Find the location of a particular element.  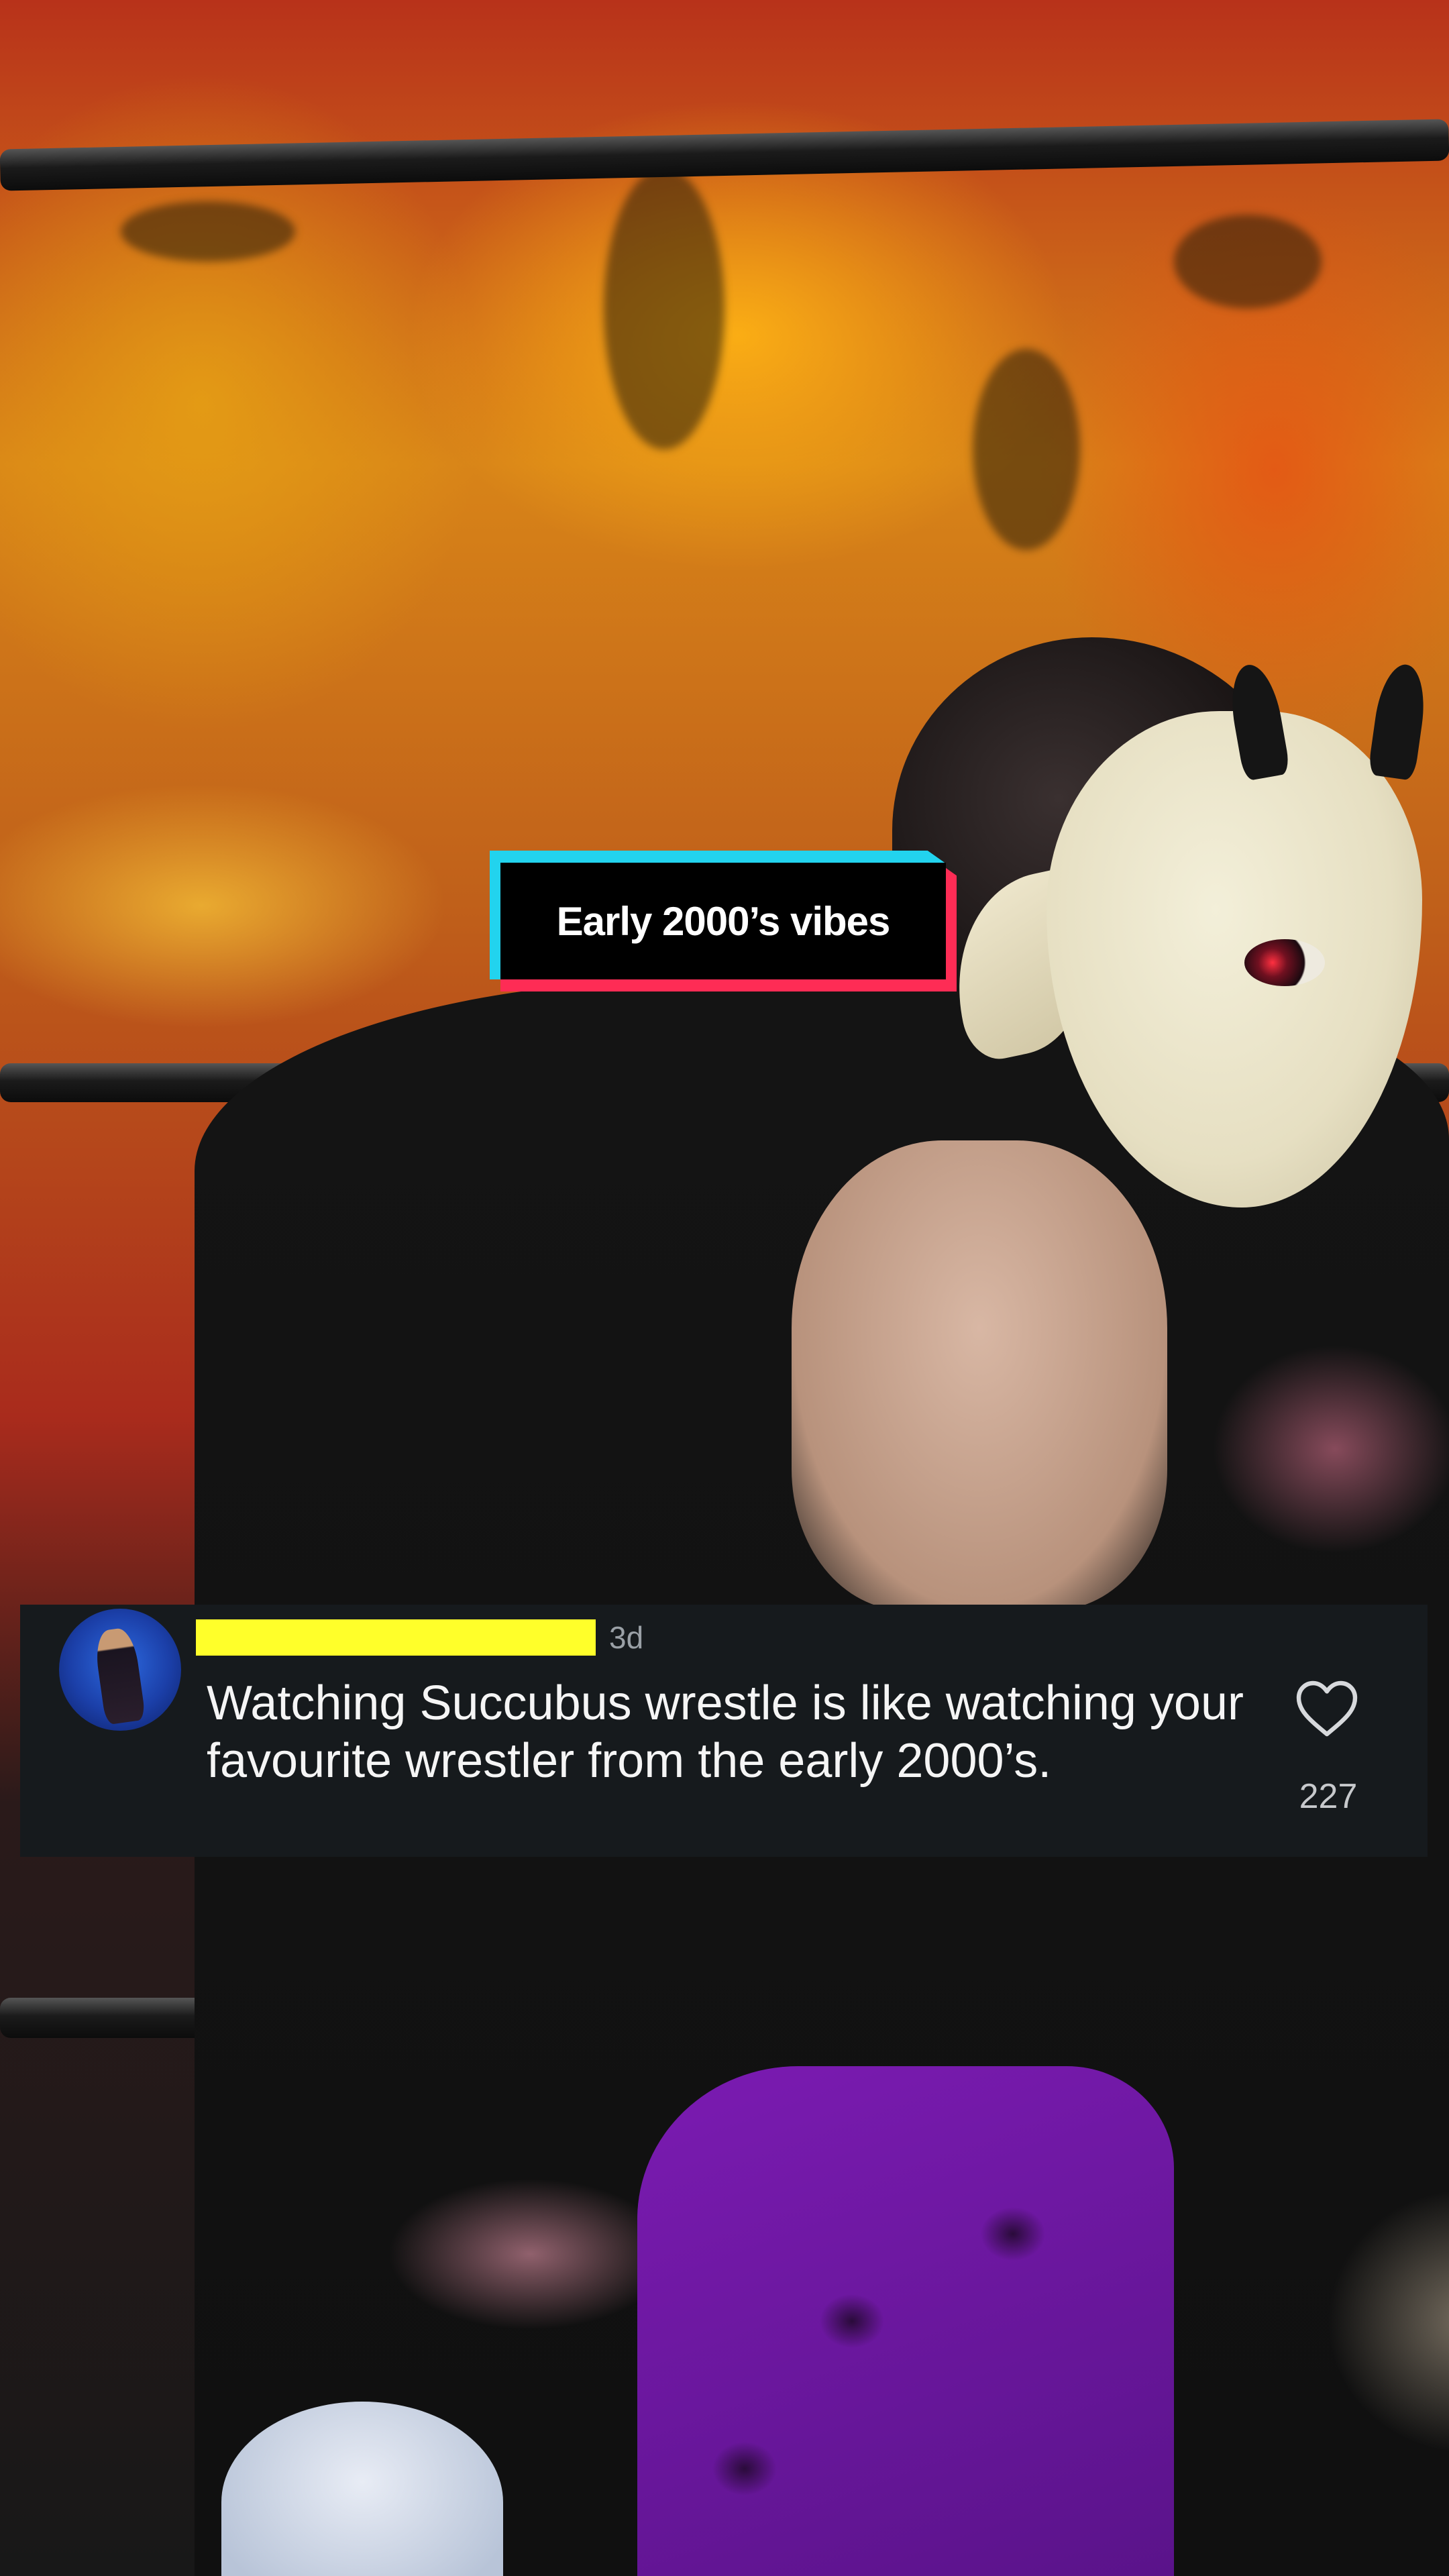

ring-rope is located at coordinates (724, 155).